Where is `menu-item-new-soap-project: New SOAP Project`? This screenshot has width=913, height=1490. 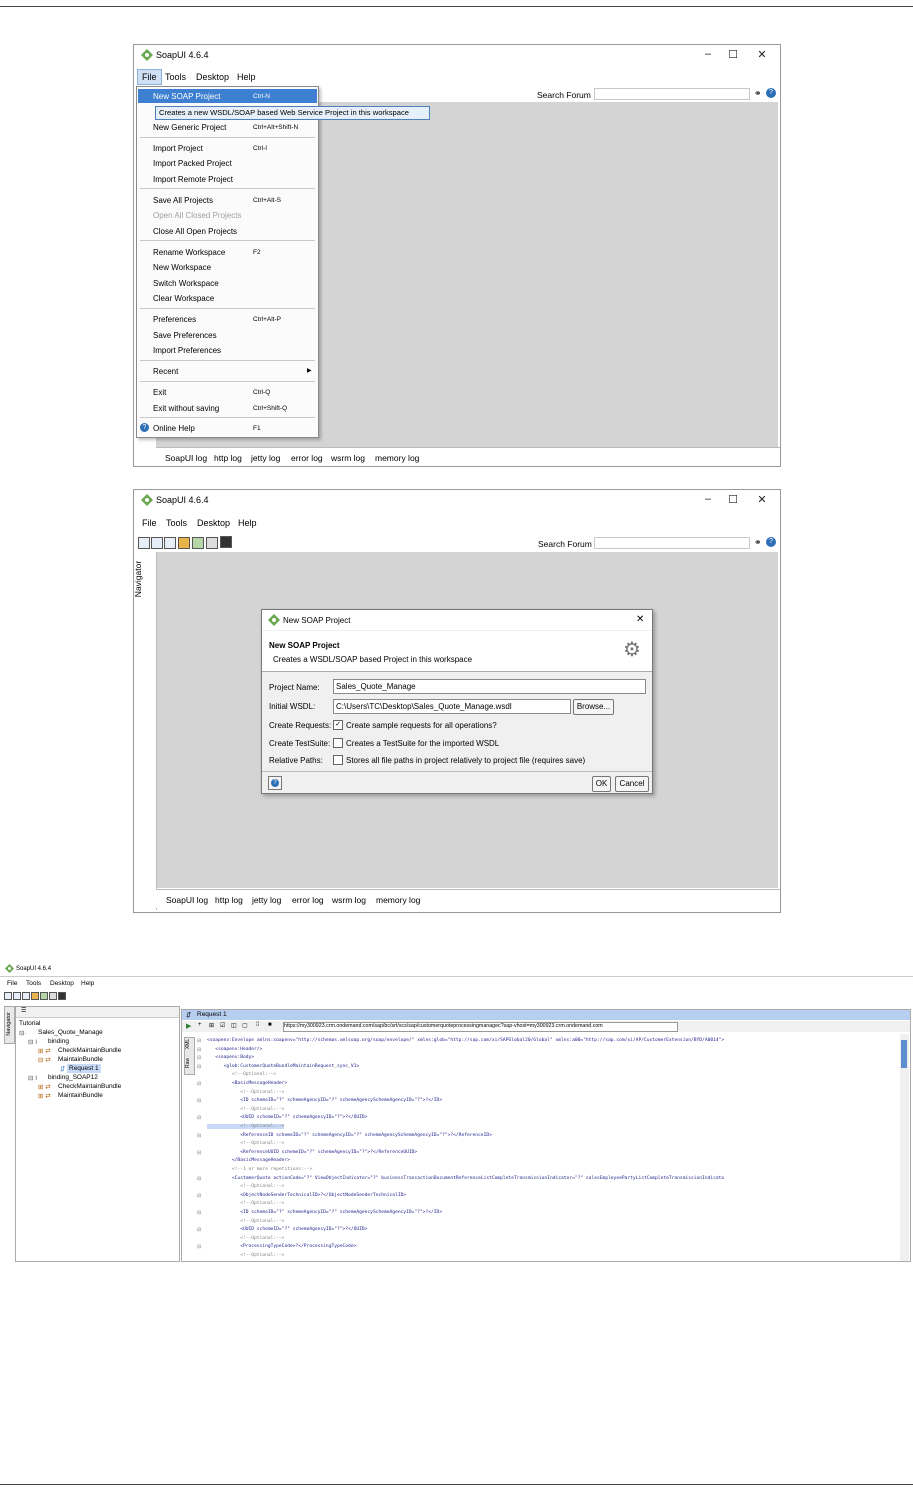
menu-item-new-soap-project: New SOAP Project is located at coordinates (186, 99).